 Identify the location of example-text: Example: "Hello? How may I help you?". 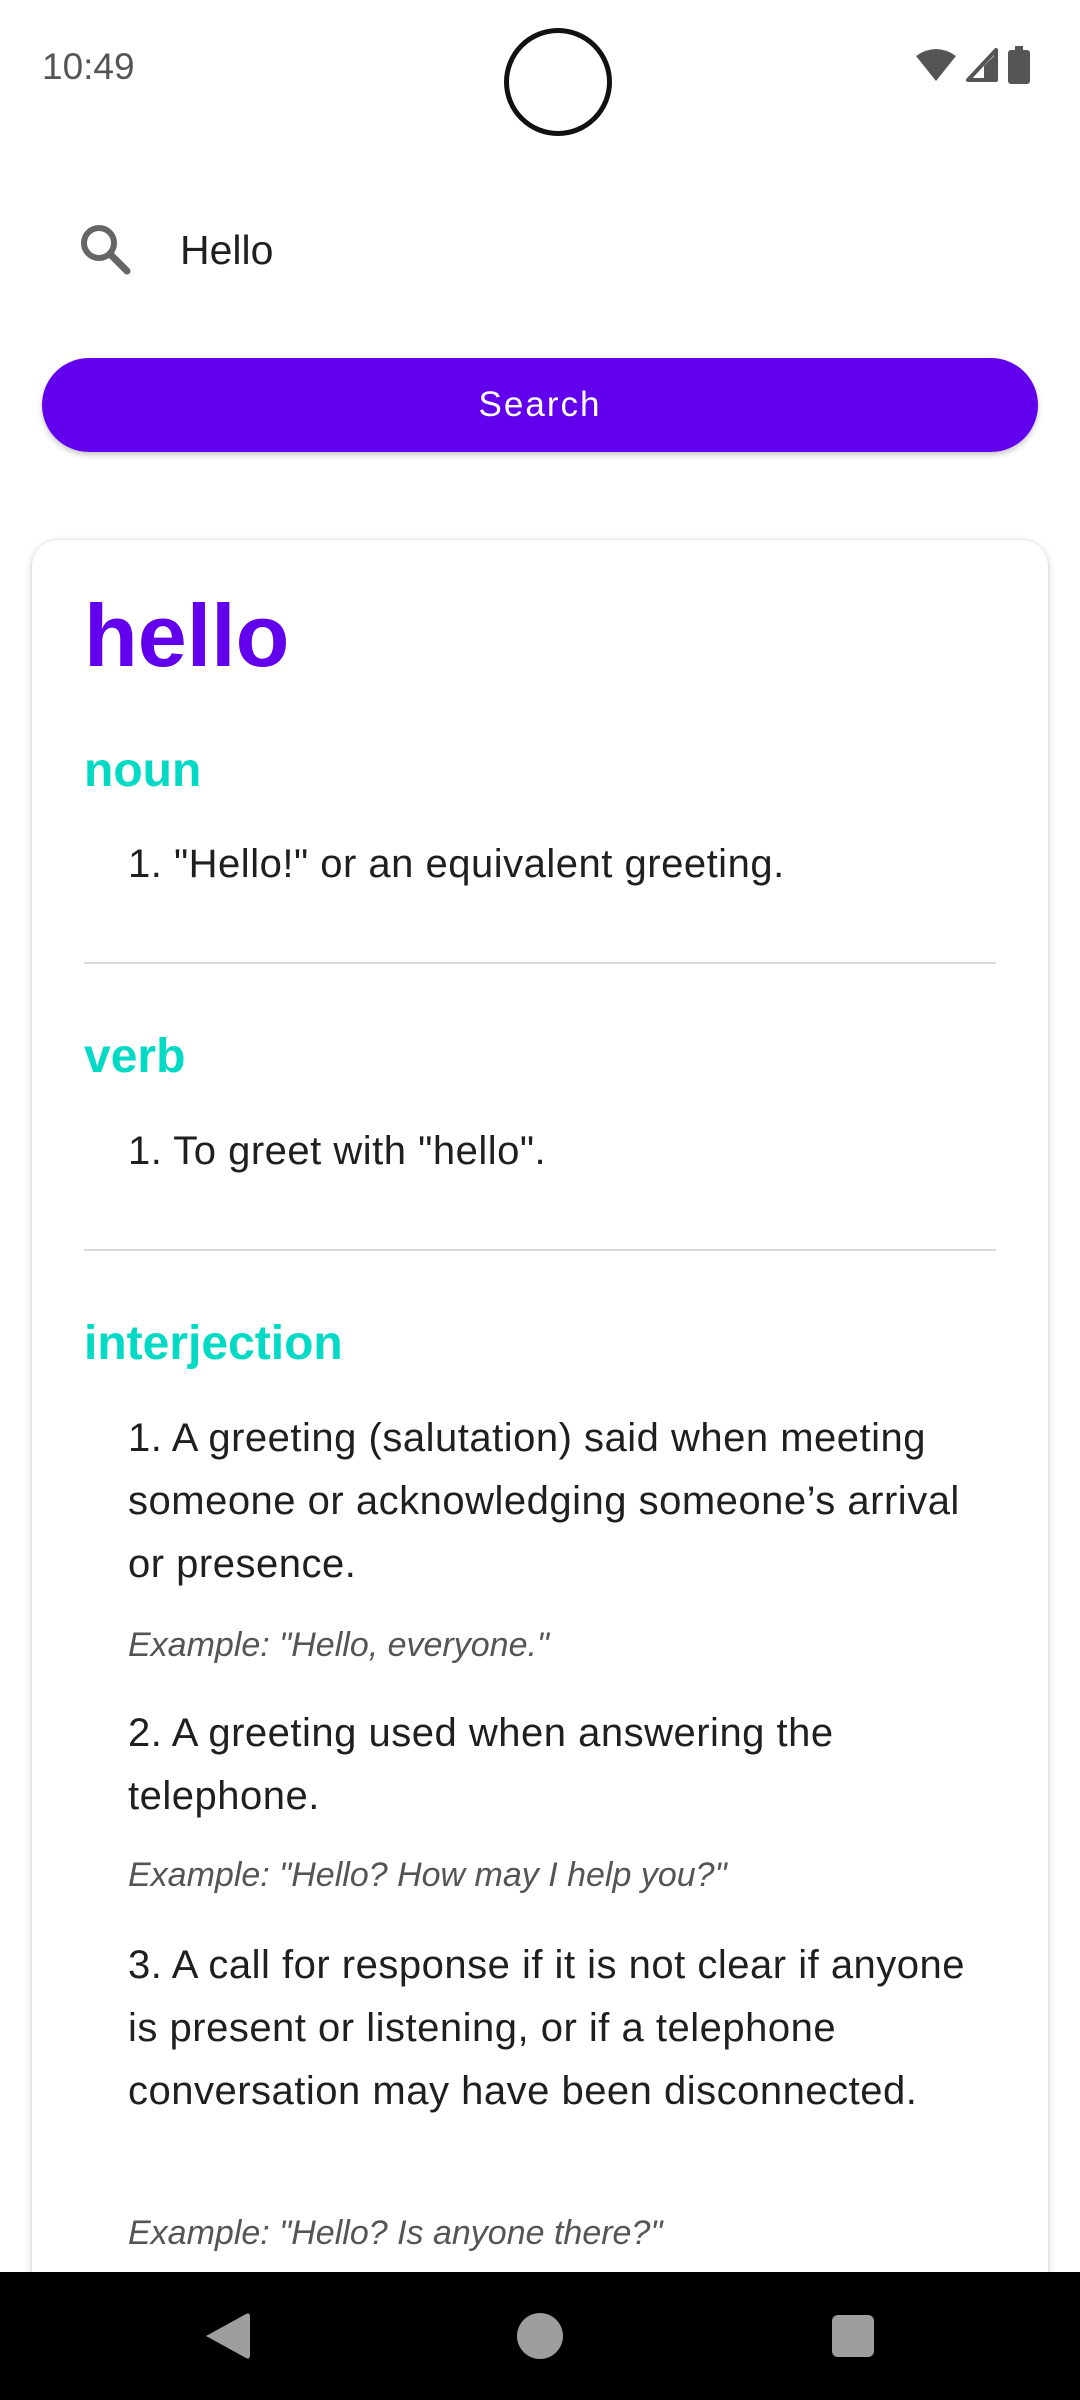
(427, 1875).